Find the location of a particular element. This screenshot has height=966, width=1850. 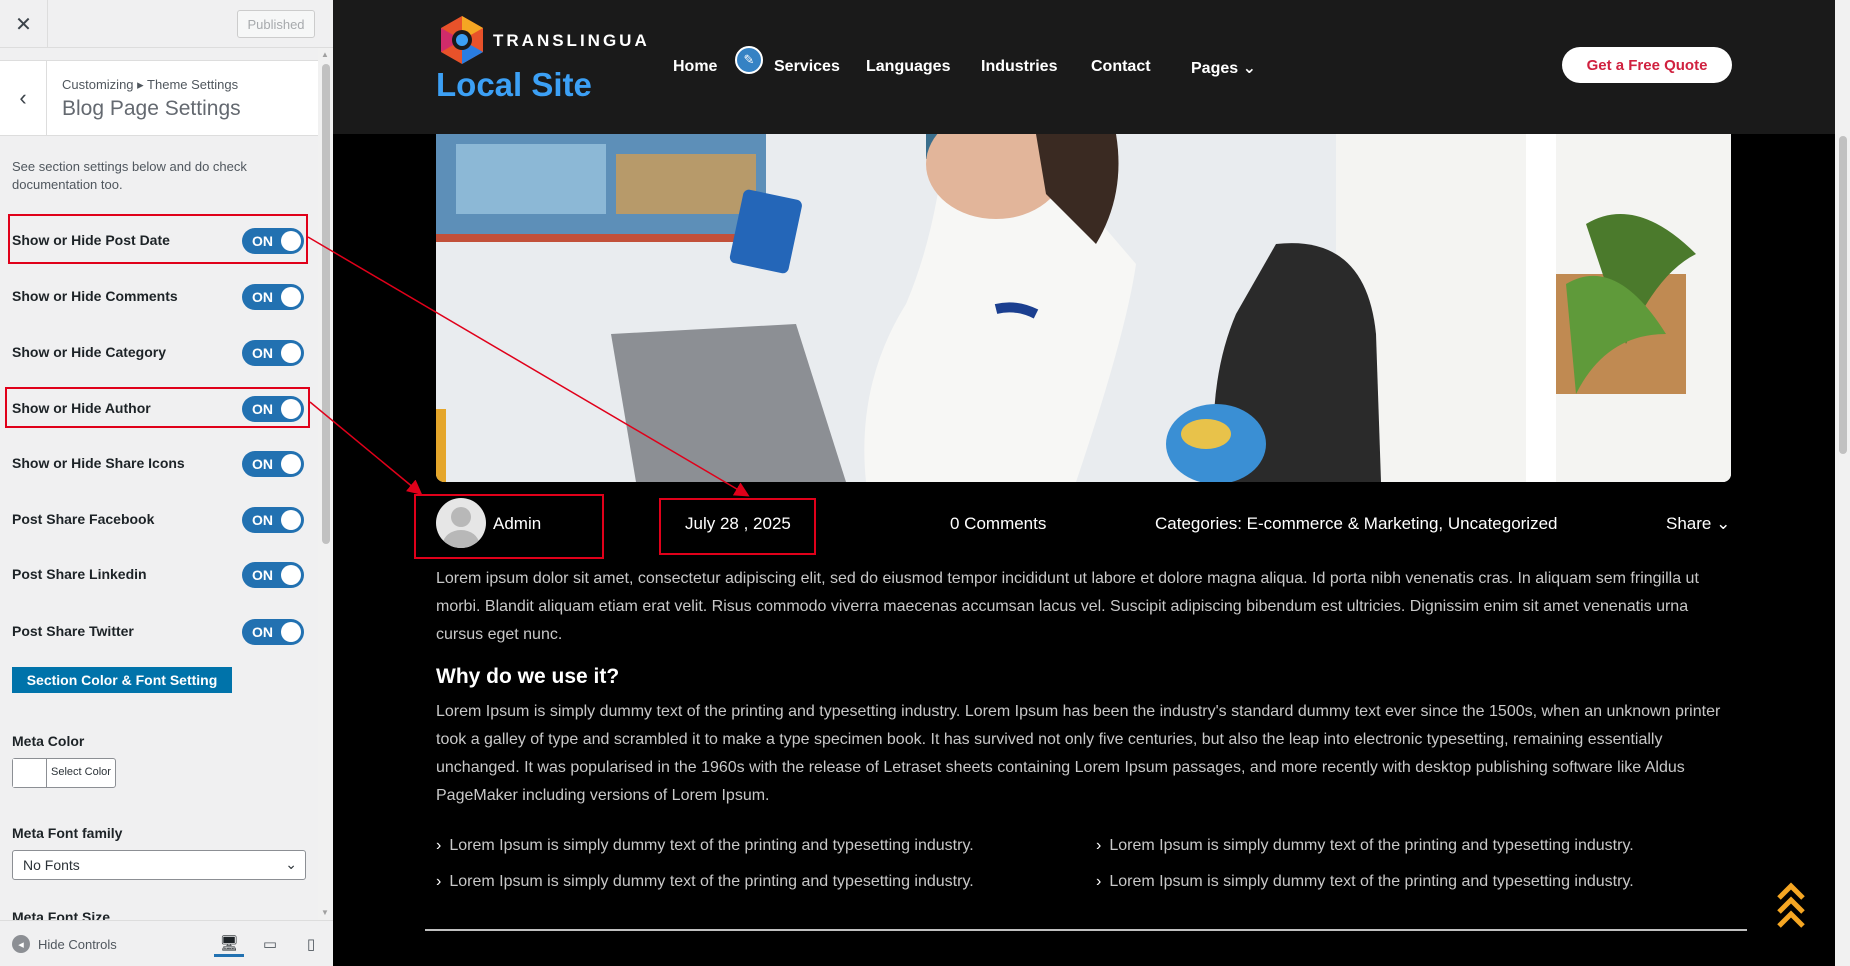

sidebar-scrollbar: ▲ ▼ is located at coordinates (325, 484).